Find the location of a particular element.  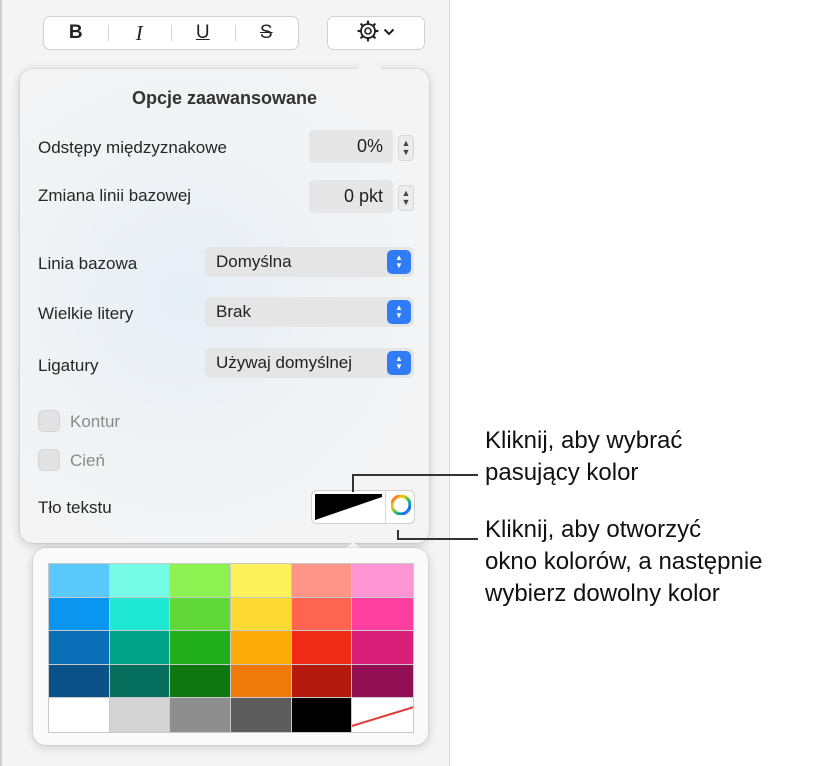

capitalization-select: Brak ▲ ▼ is located at coordinates (309, 312).